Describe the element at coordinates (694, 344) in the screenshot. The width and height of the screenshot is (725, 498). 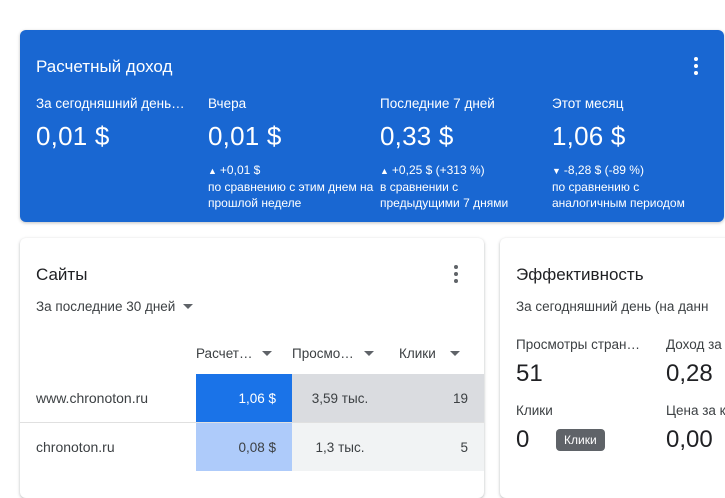
I see `metric-label: Доход за` at that location.